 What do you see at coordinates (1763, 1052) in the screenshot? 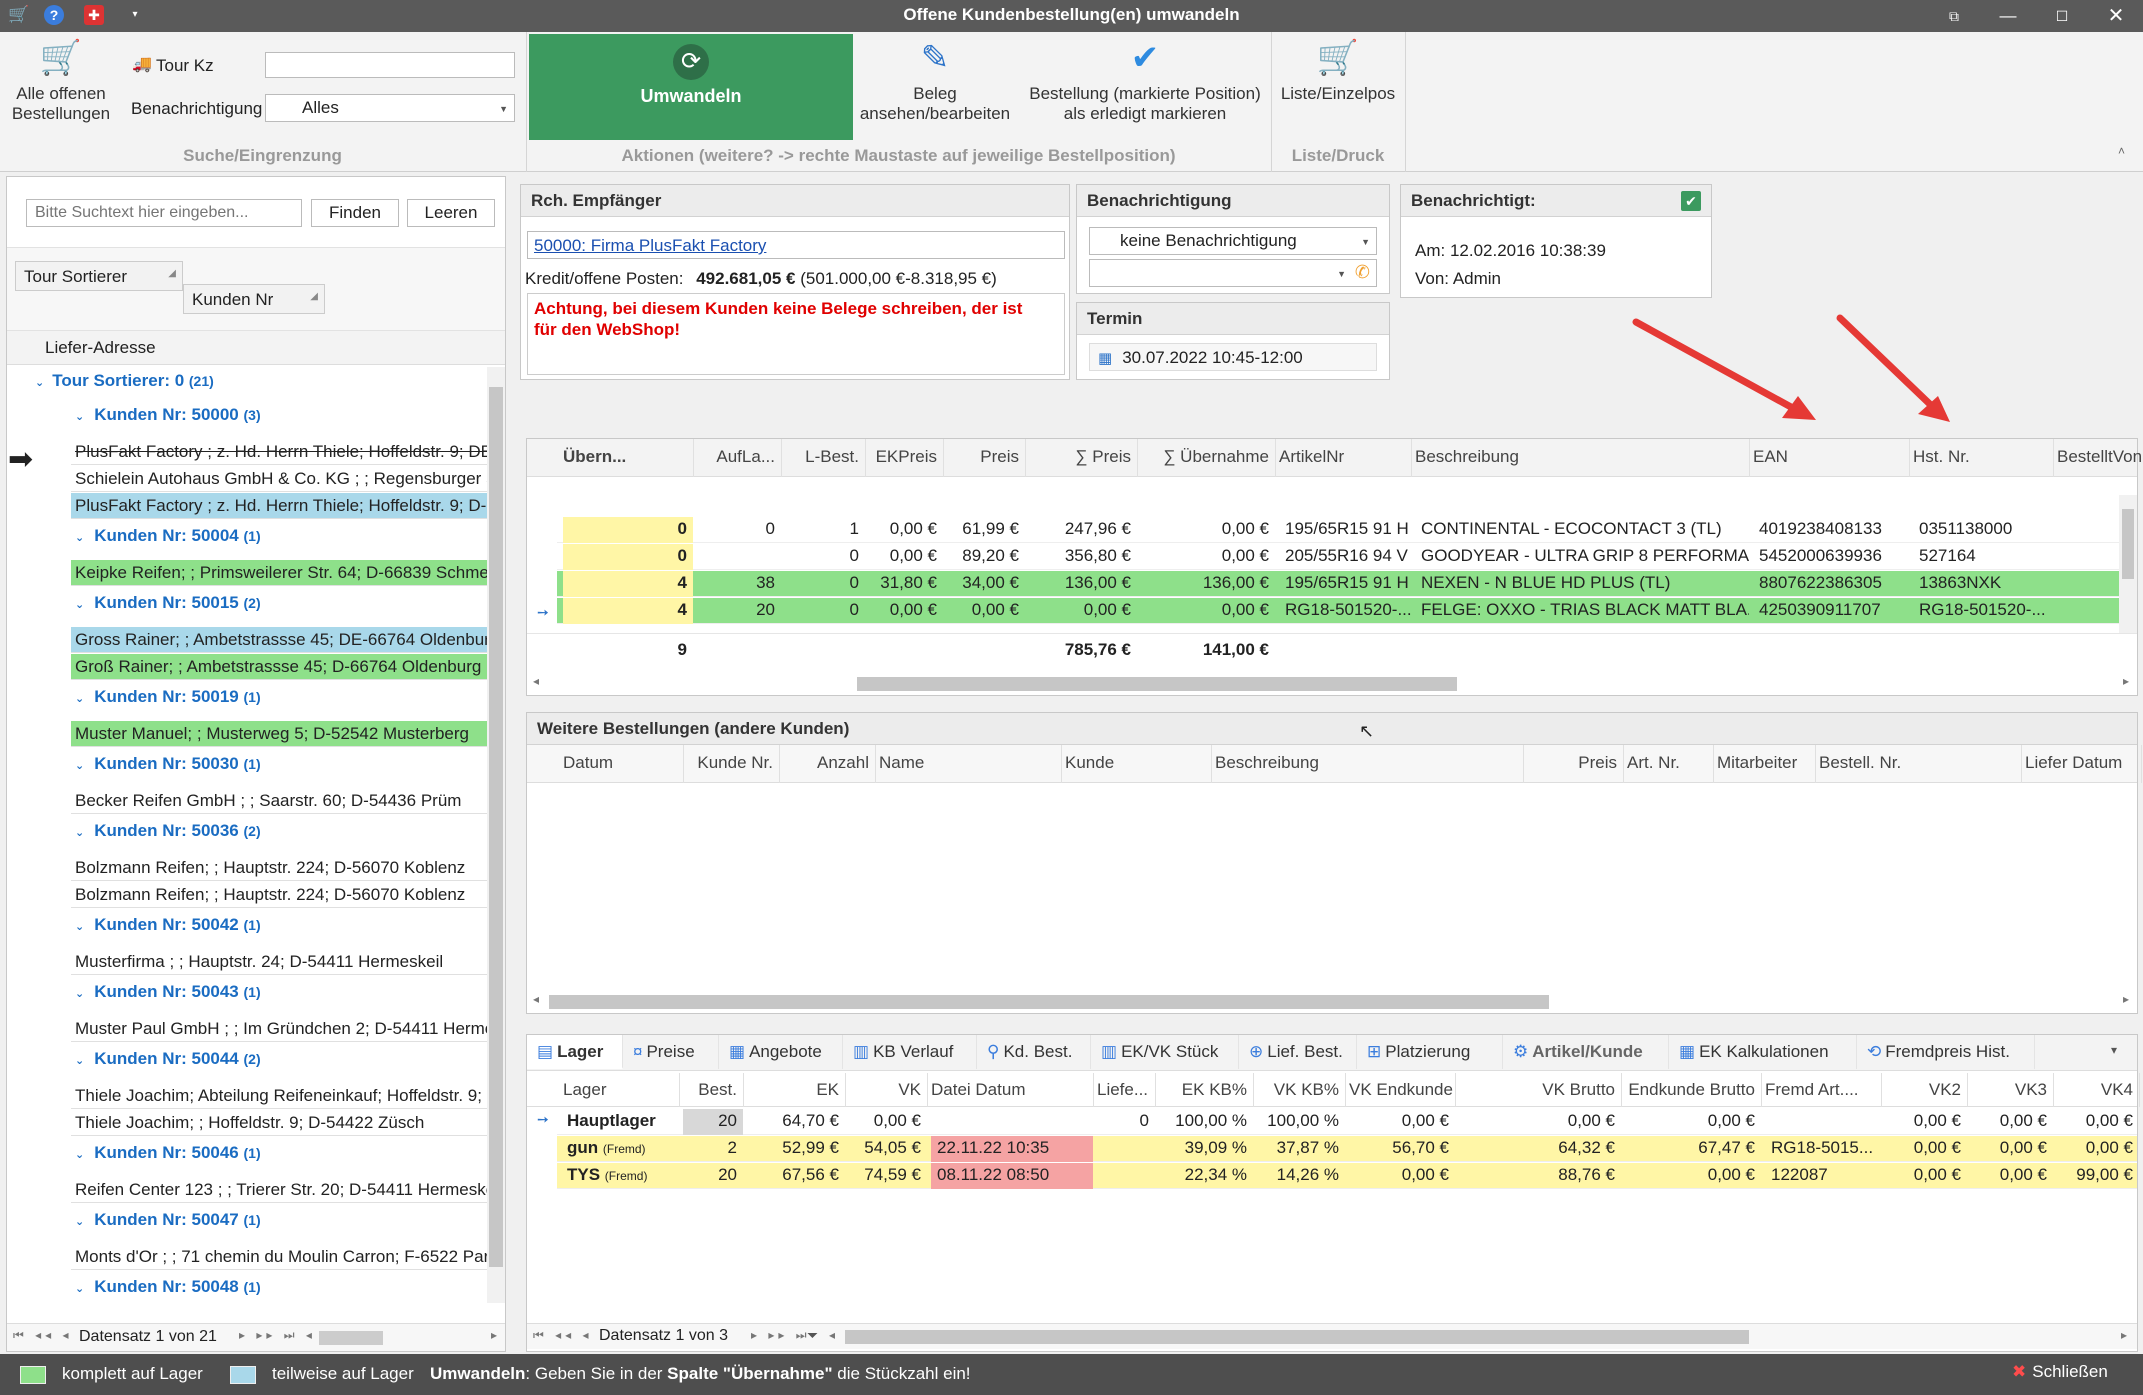
I see `tab-ek-kalkulationen: ▦ EK Kalkulationen` at bounding box center [1763, 1052].